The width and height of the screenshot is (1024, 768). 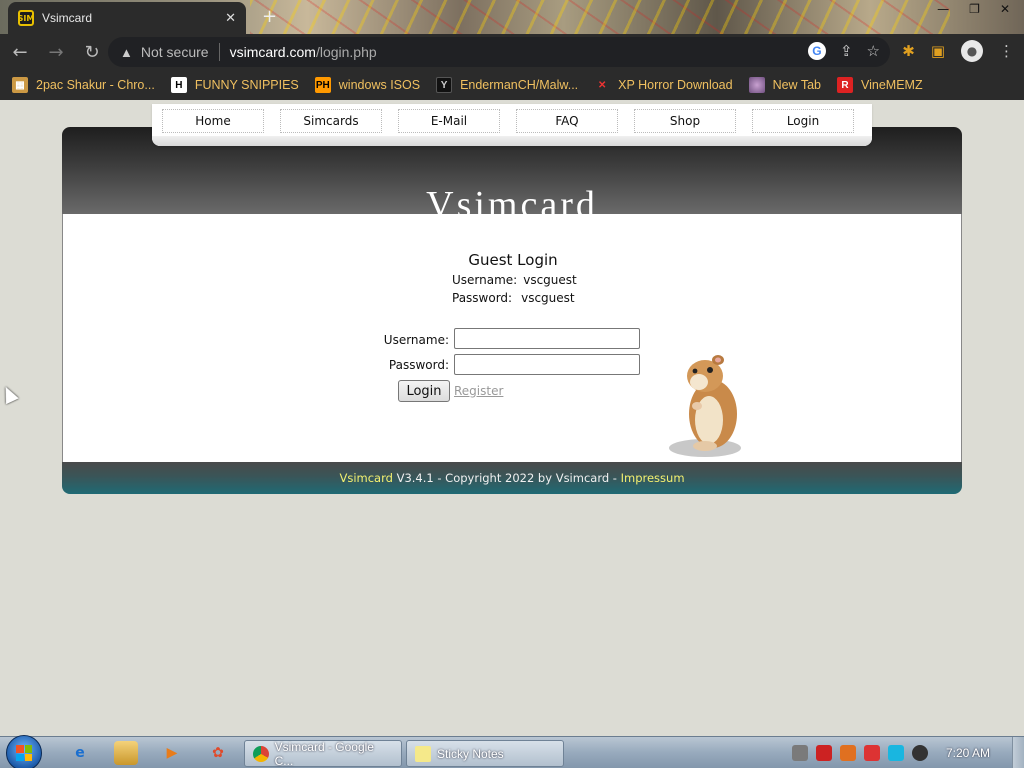 What do you see at coordinates (246, 85) in the screenshot?
I see `bookmark-label: FUNNY SNIPPIES` at bounding box center [246, 85].